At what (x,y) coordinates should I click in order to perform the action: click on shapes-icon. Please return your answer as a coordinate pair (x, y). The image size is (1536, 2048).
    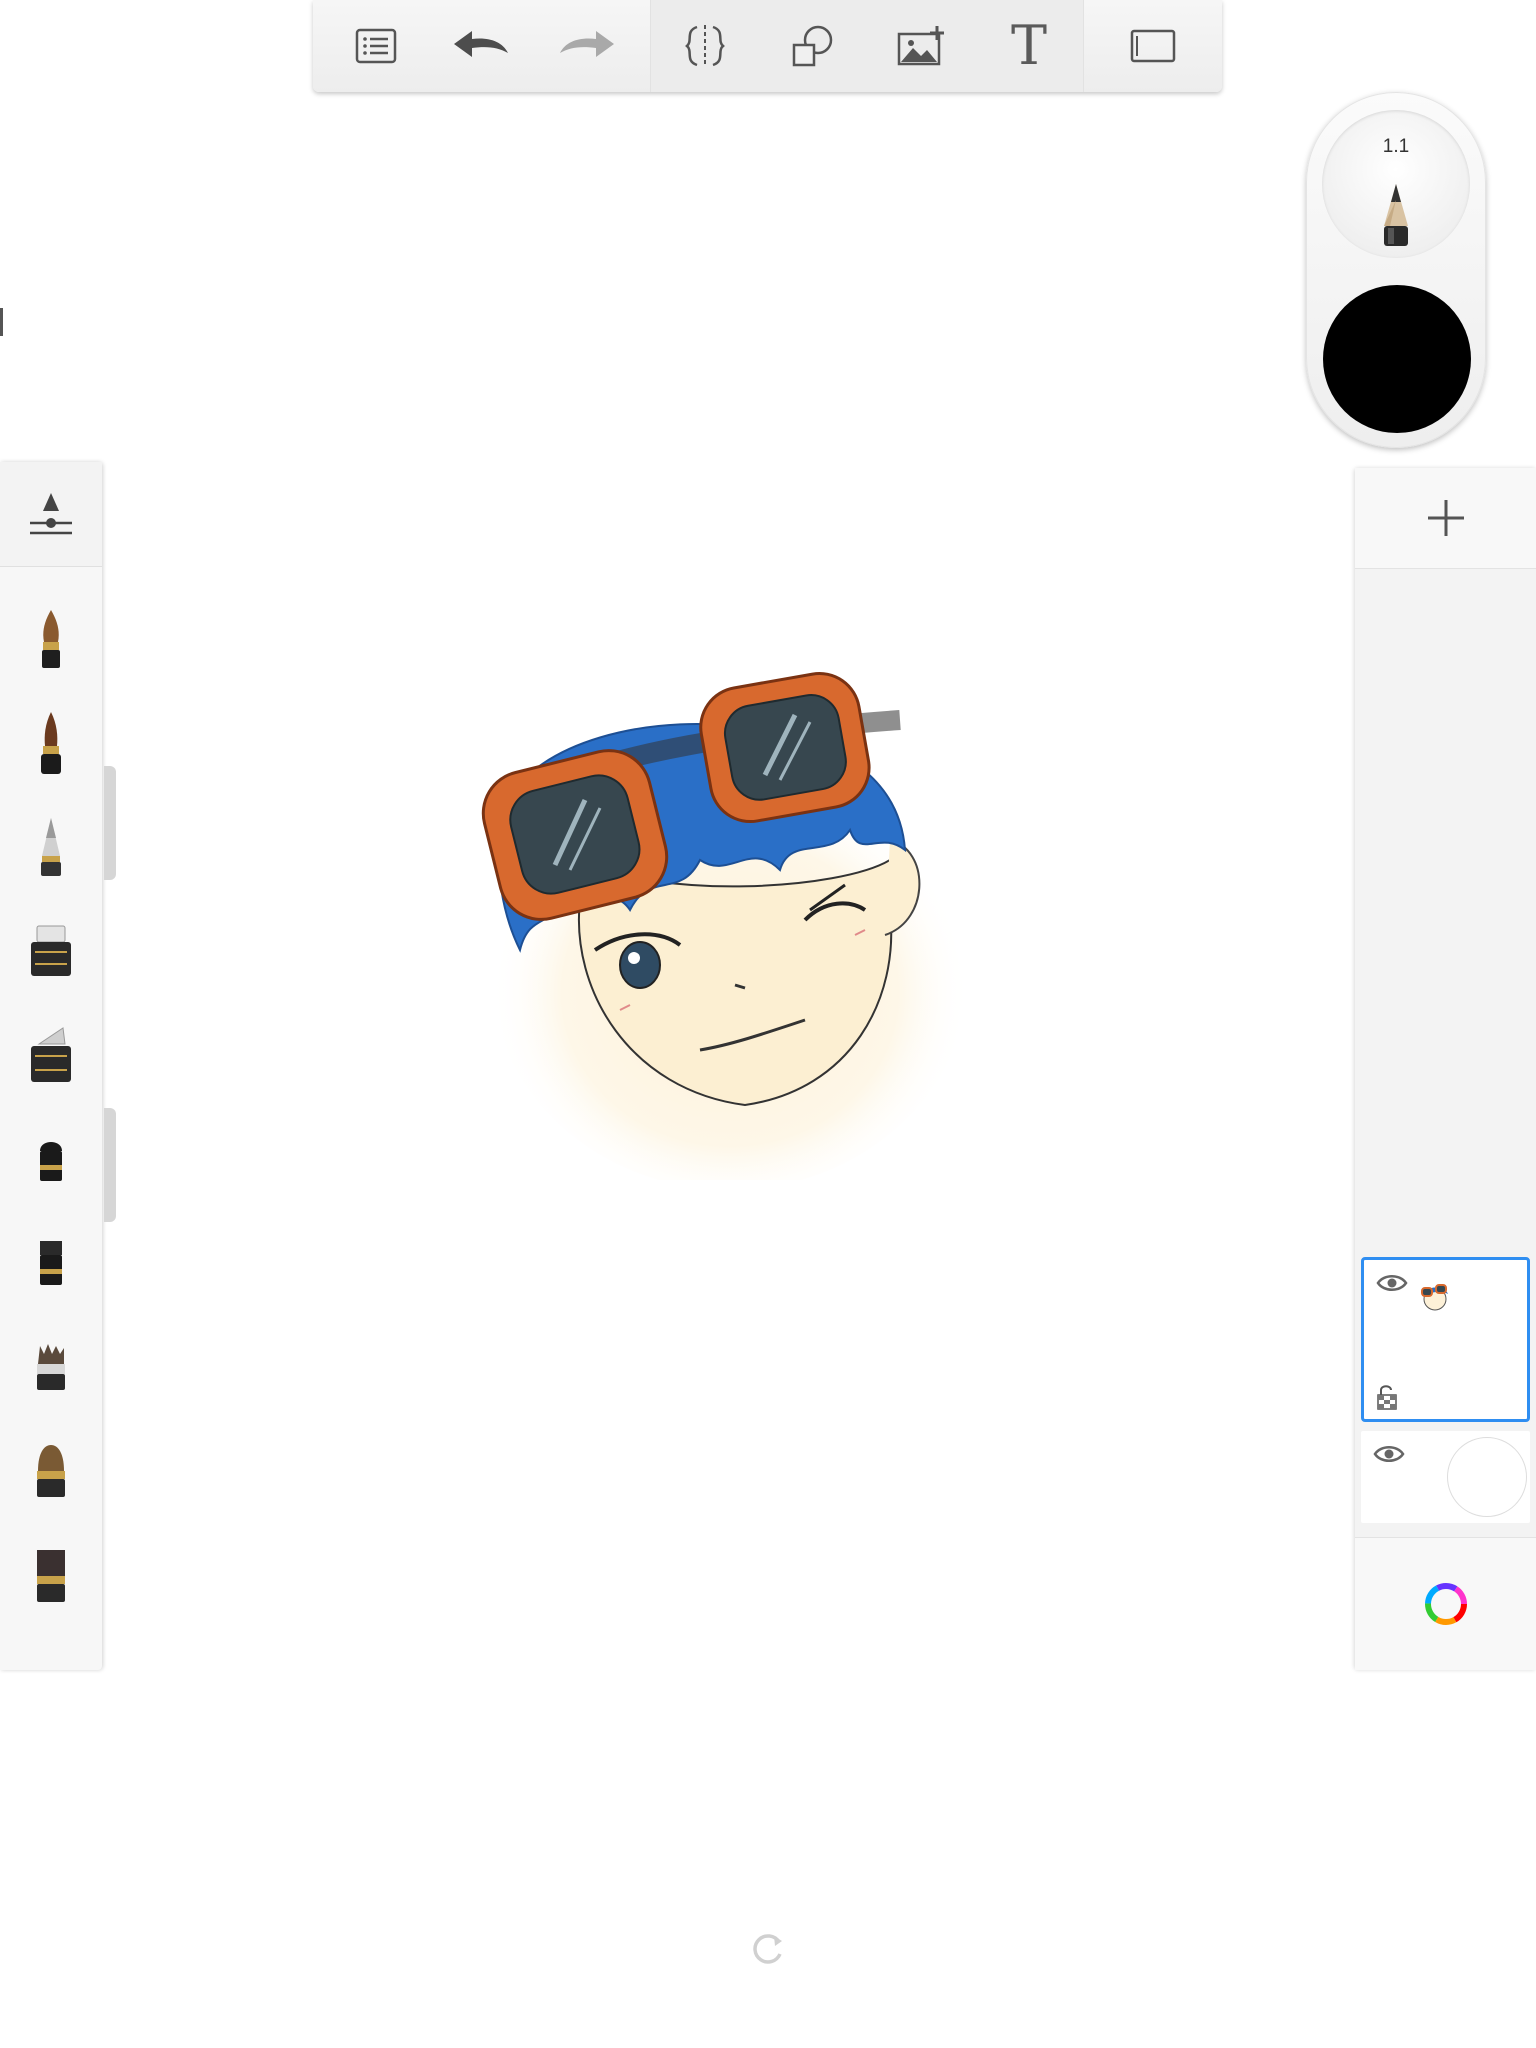
    Looking at the image, I should click on (812, 46).